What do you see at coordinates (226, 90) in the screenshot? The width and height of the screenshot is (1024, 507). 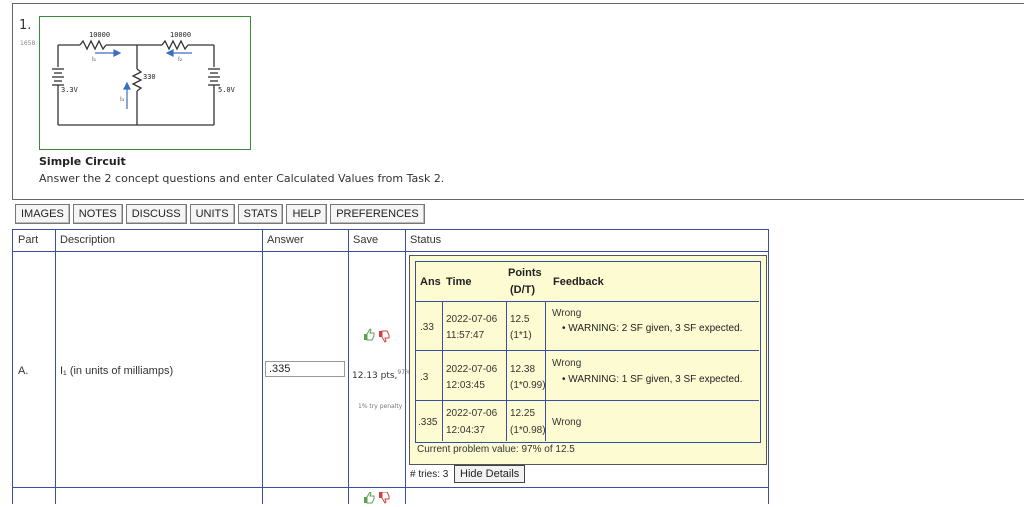 I see `voltage-right-label: 5.0V` at bounding box center [226, 90].